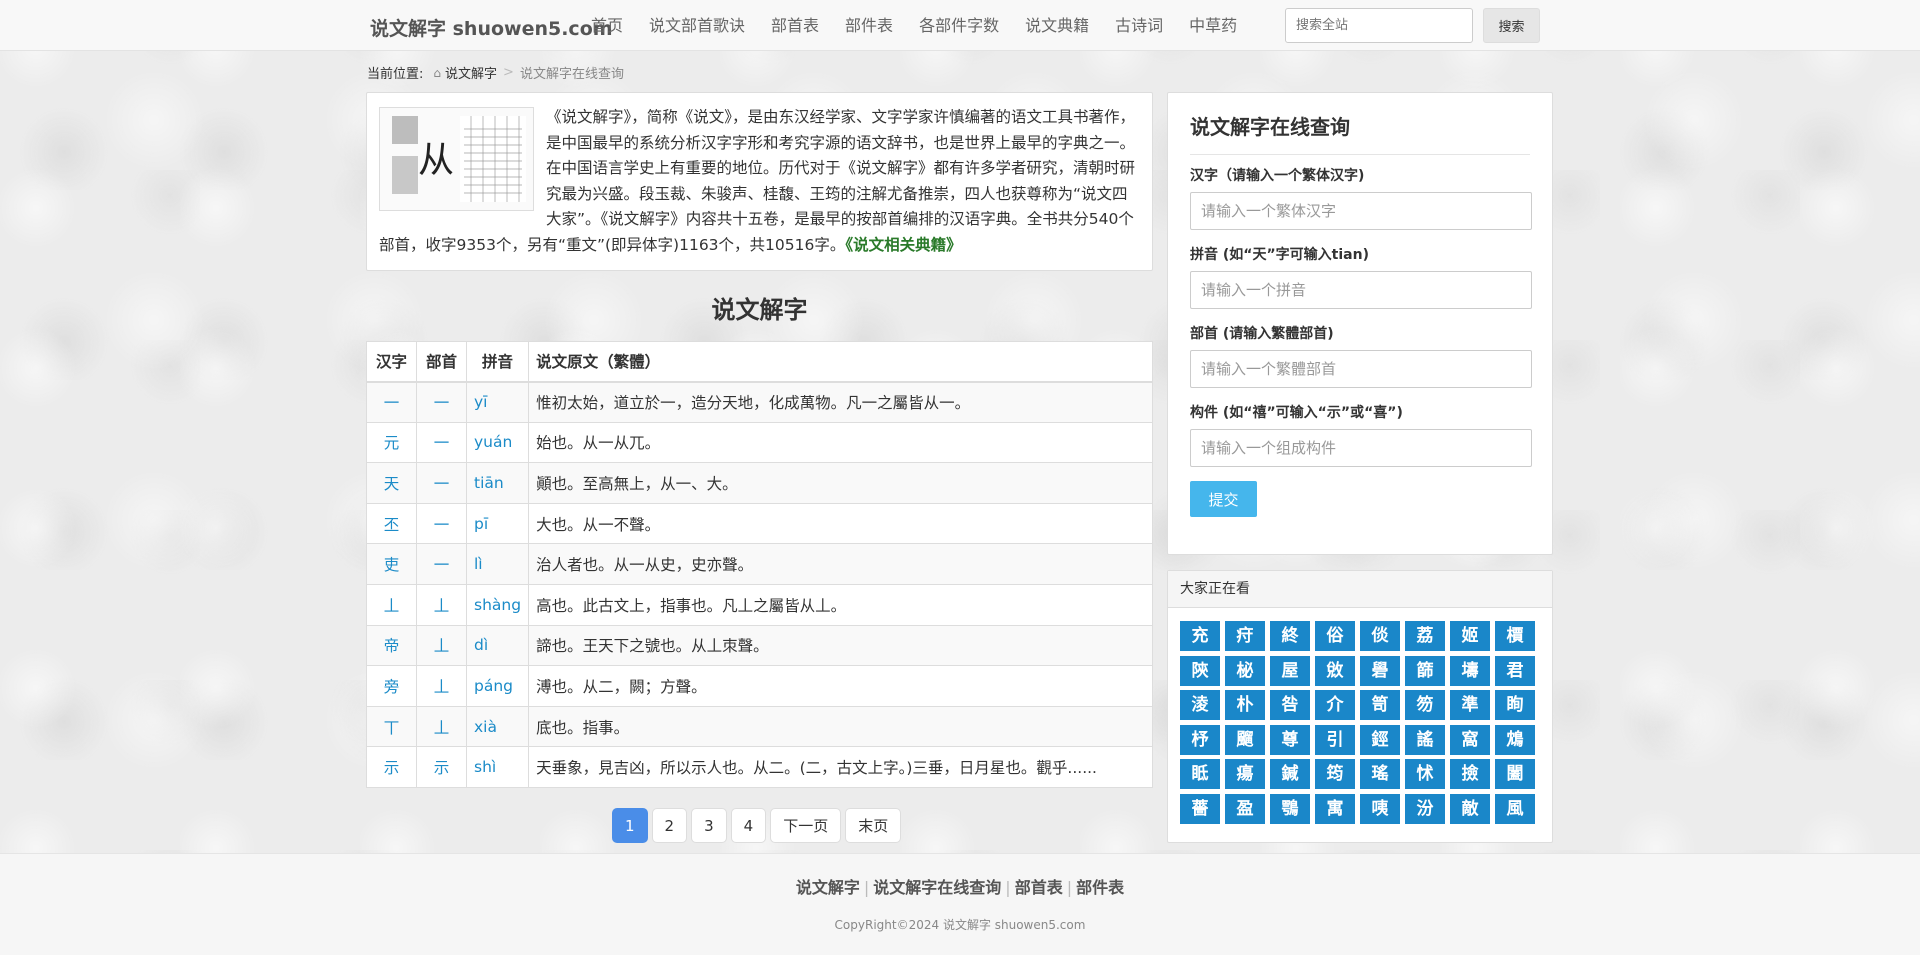  What do you see at coordinates (1515, 739) in the screenshot?
I see `popular-char-tile: 鴆` at bounding box center [1515, 739].